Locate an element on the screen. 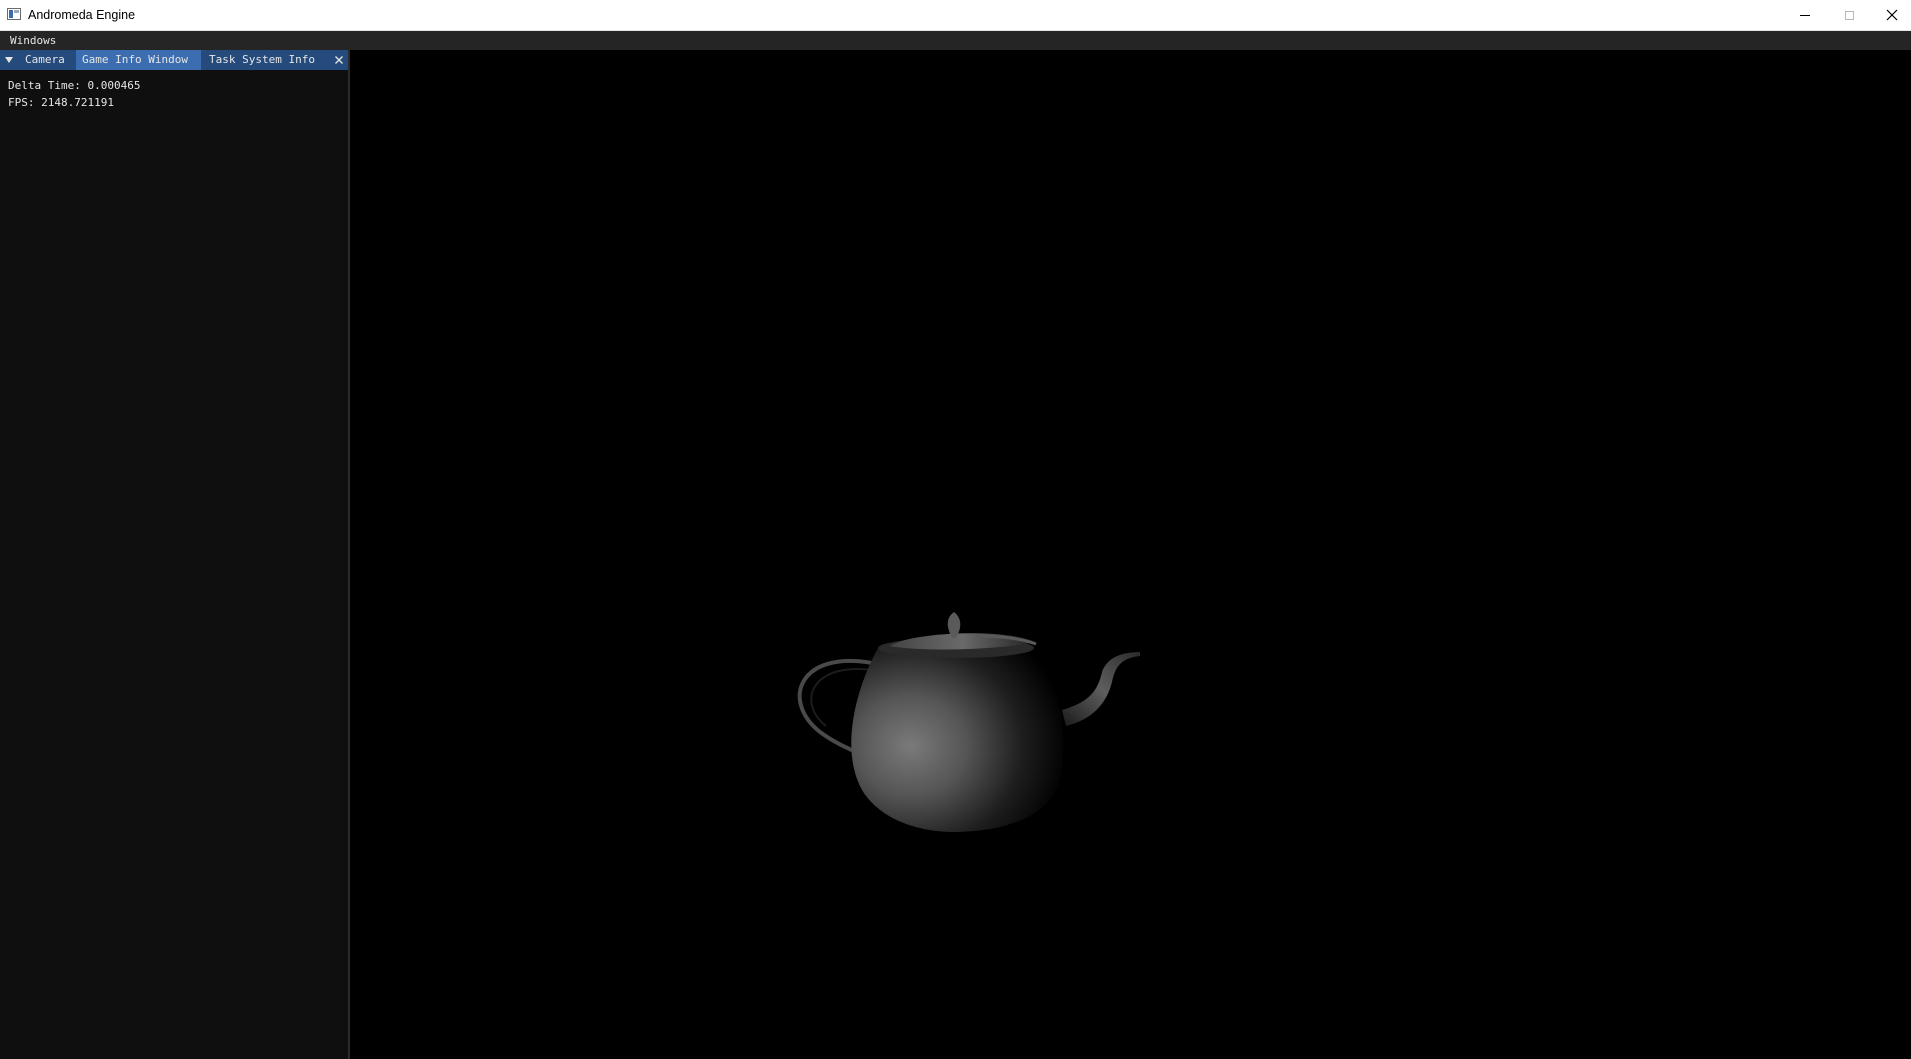 The height and width of the screenshot is (1059, 1911). minimize-button is located at coordinates (1804, 15).